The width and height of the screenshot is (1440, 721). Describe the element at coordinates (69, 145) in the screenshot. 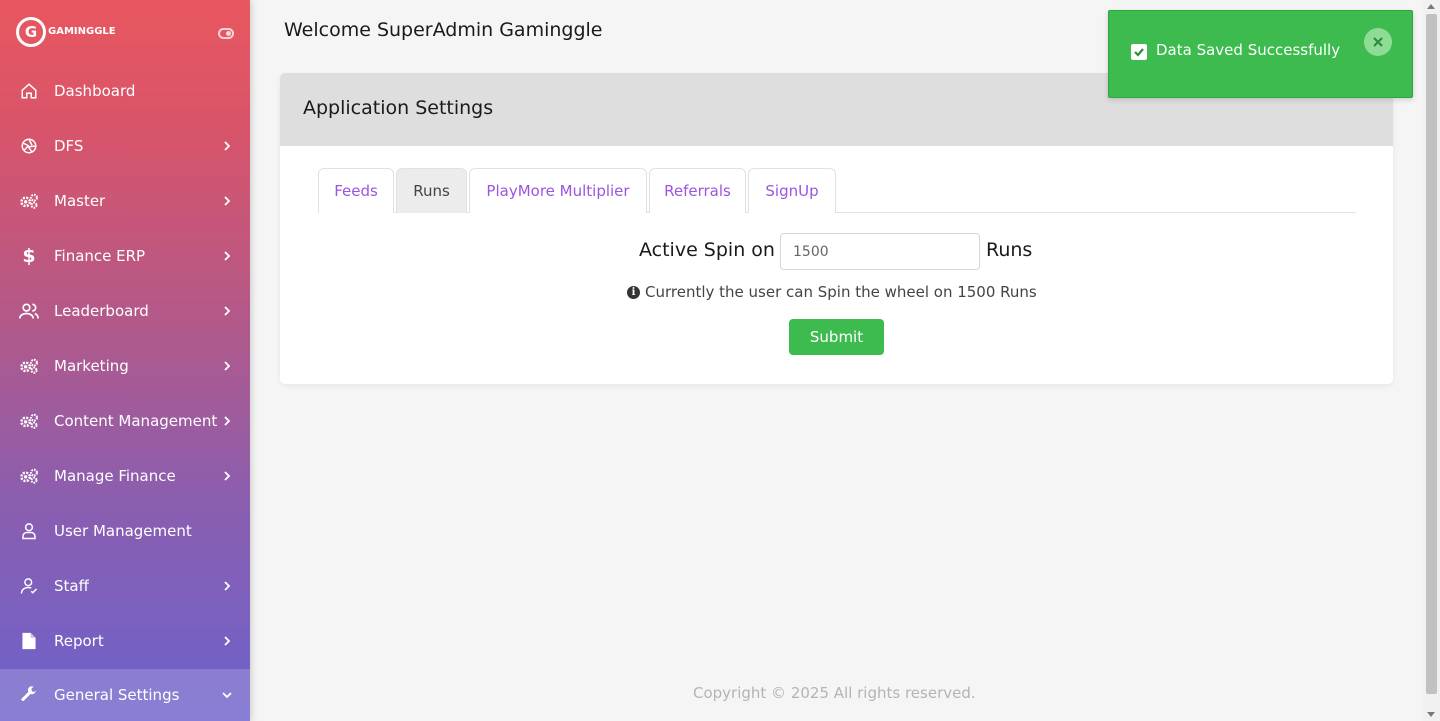

I see `sidebar-item-label: DFS` at that location.